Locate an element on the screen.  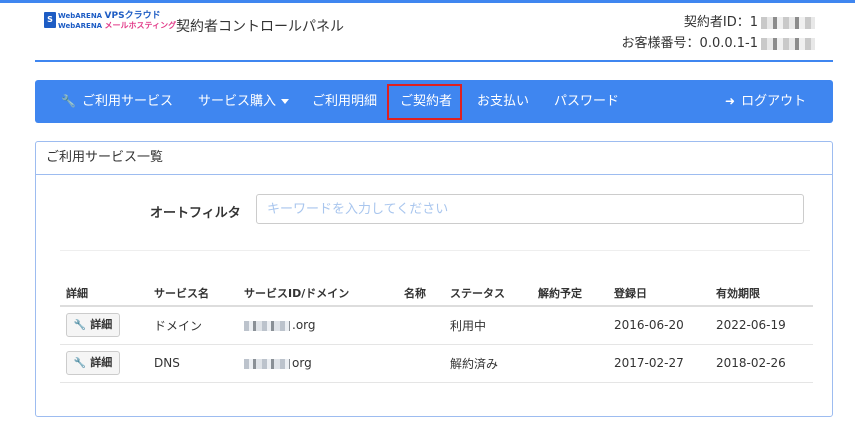
table-row: 🔧 詳細 ドメイン .org 利用中 2016-06-20 2022-06-19 is located at coordinates (436, 325).